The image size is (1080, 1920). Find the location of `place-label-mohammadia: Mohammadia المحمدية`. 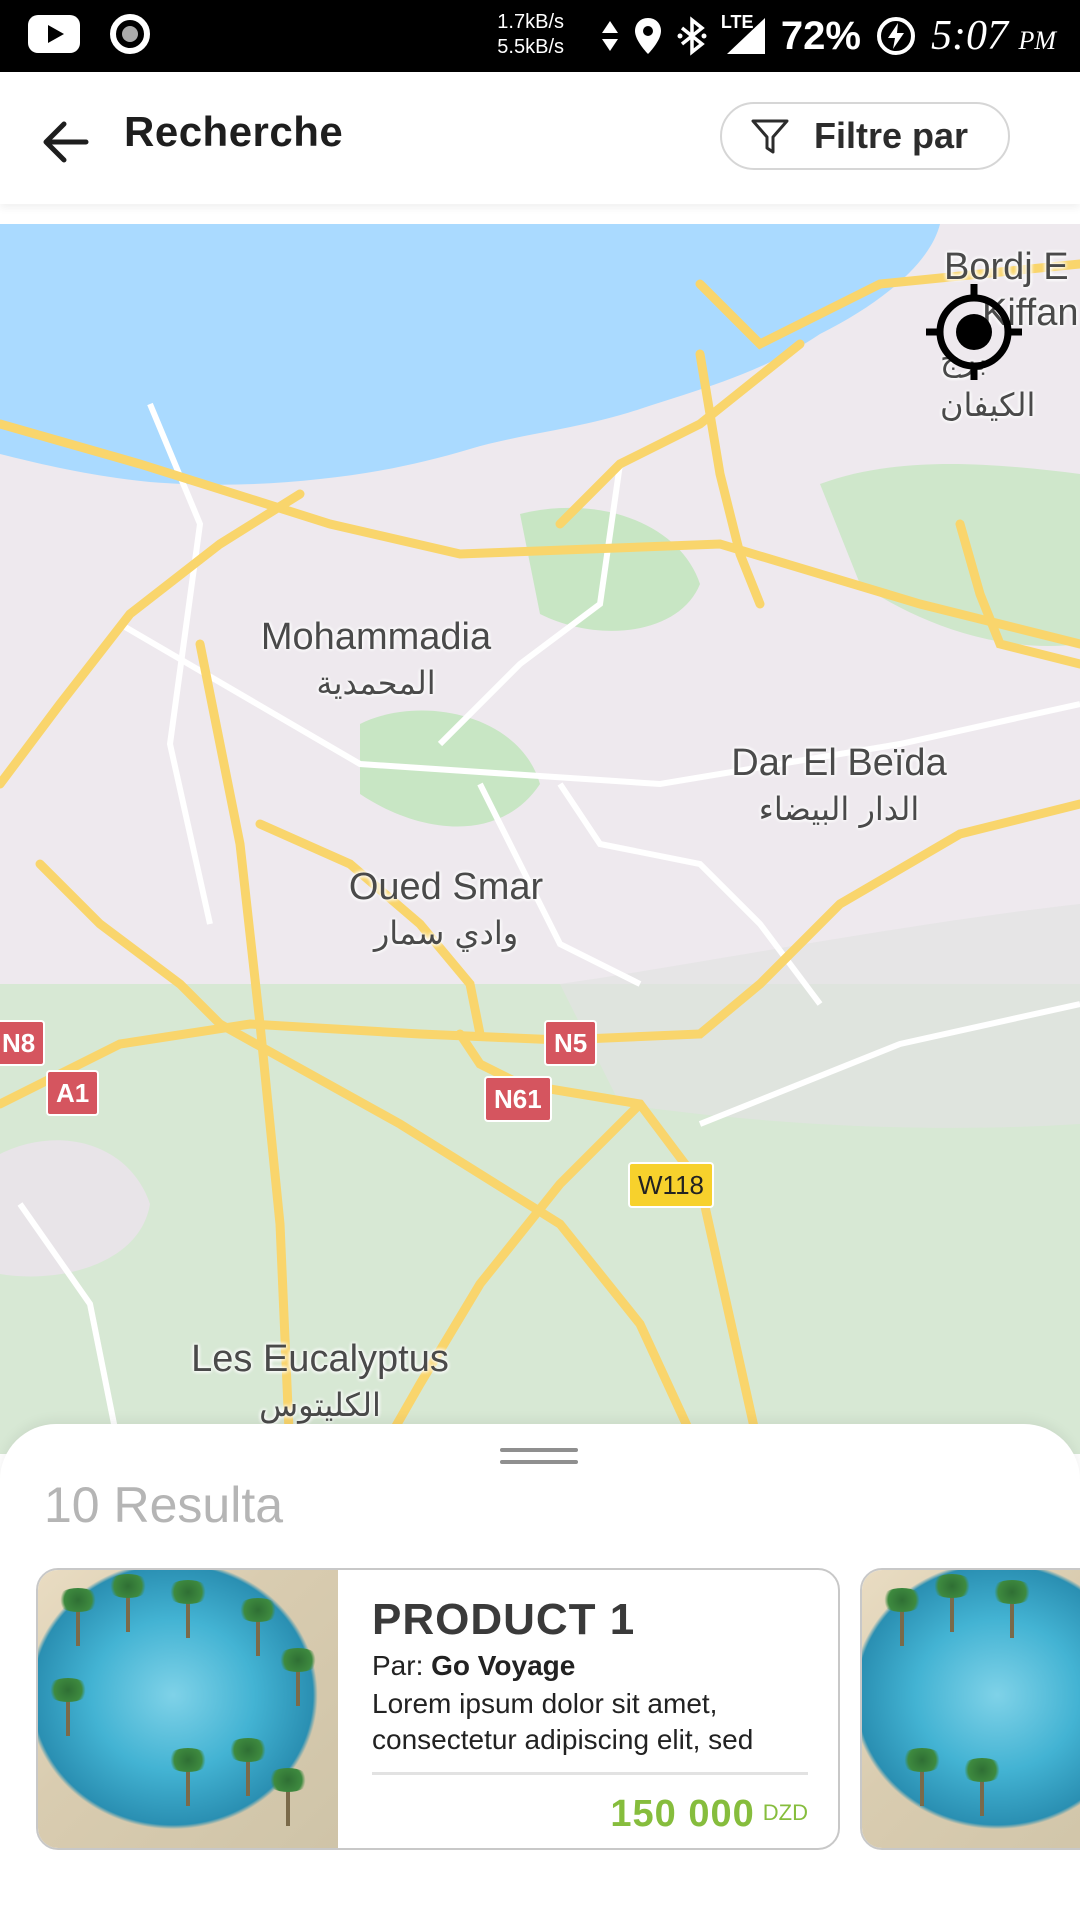

place-label-mohammadia: Mohammadia المحمدية is located at coordinates (376, 660).